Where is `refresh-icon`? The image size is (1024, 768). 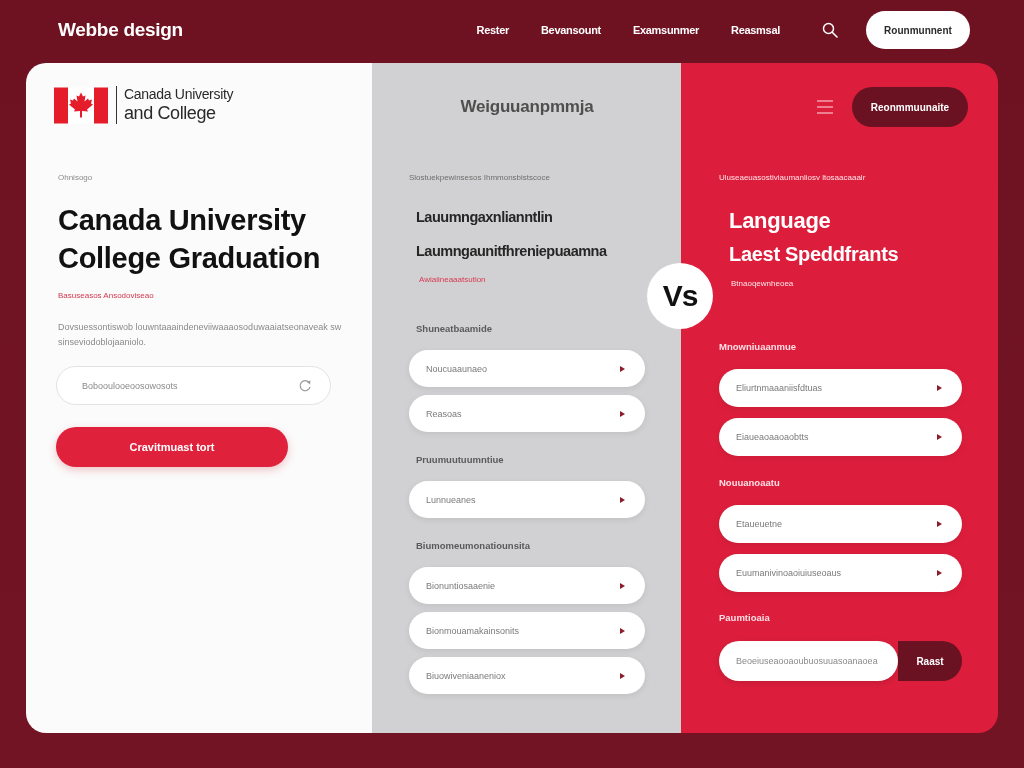 refresh-icon is located at coordinates (305, 386).